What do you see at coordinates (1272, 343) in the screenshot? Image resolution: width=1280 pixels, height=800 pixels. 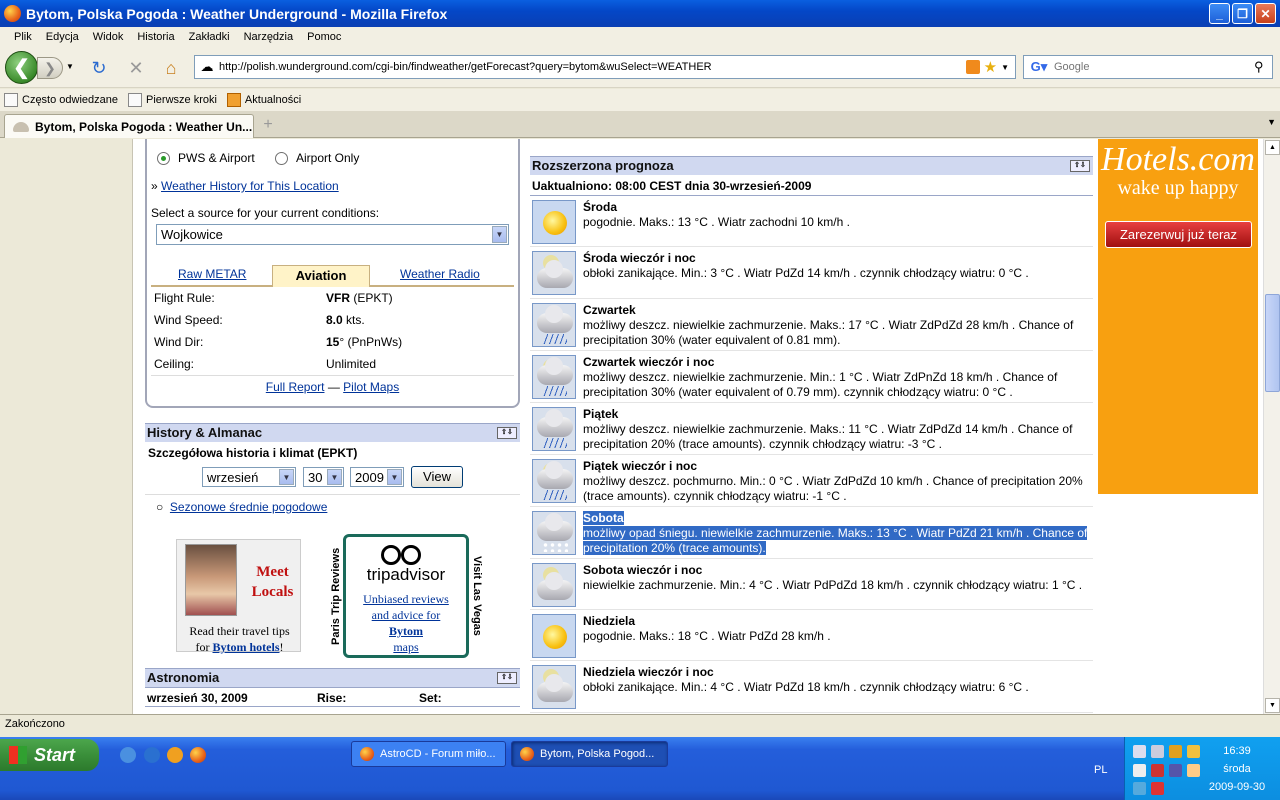 I see `scroll-thumb` at bounding box center [1272, 343].